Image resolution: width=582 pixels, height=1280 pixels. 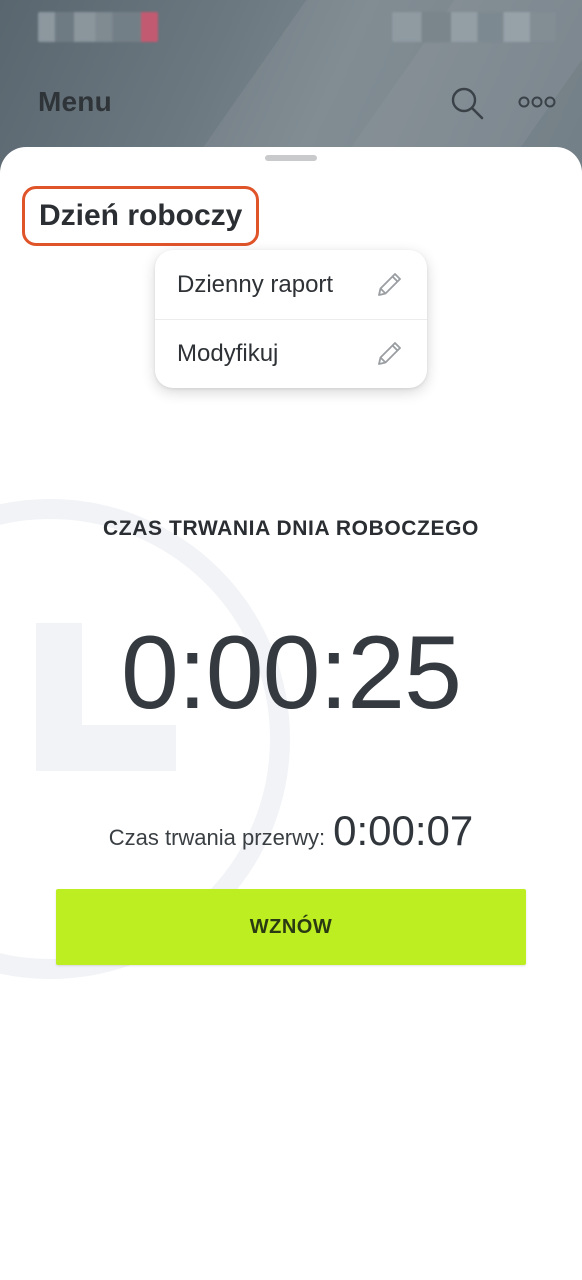 What do you see at coordinates (217, 837) in the screenshot?
I see `break-duration-label: Czas trwania przerwy:` at bounding box center [217, 837].